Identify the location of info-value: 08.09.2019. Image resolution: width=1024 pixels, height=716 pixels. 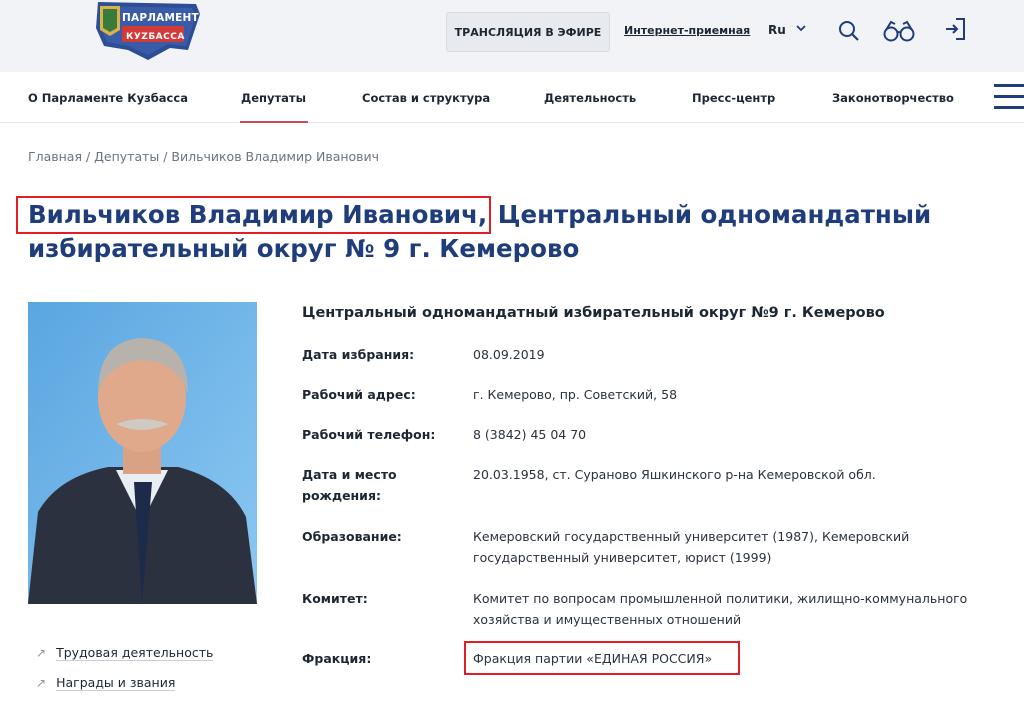
(509, 354).